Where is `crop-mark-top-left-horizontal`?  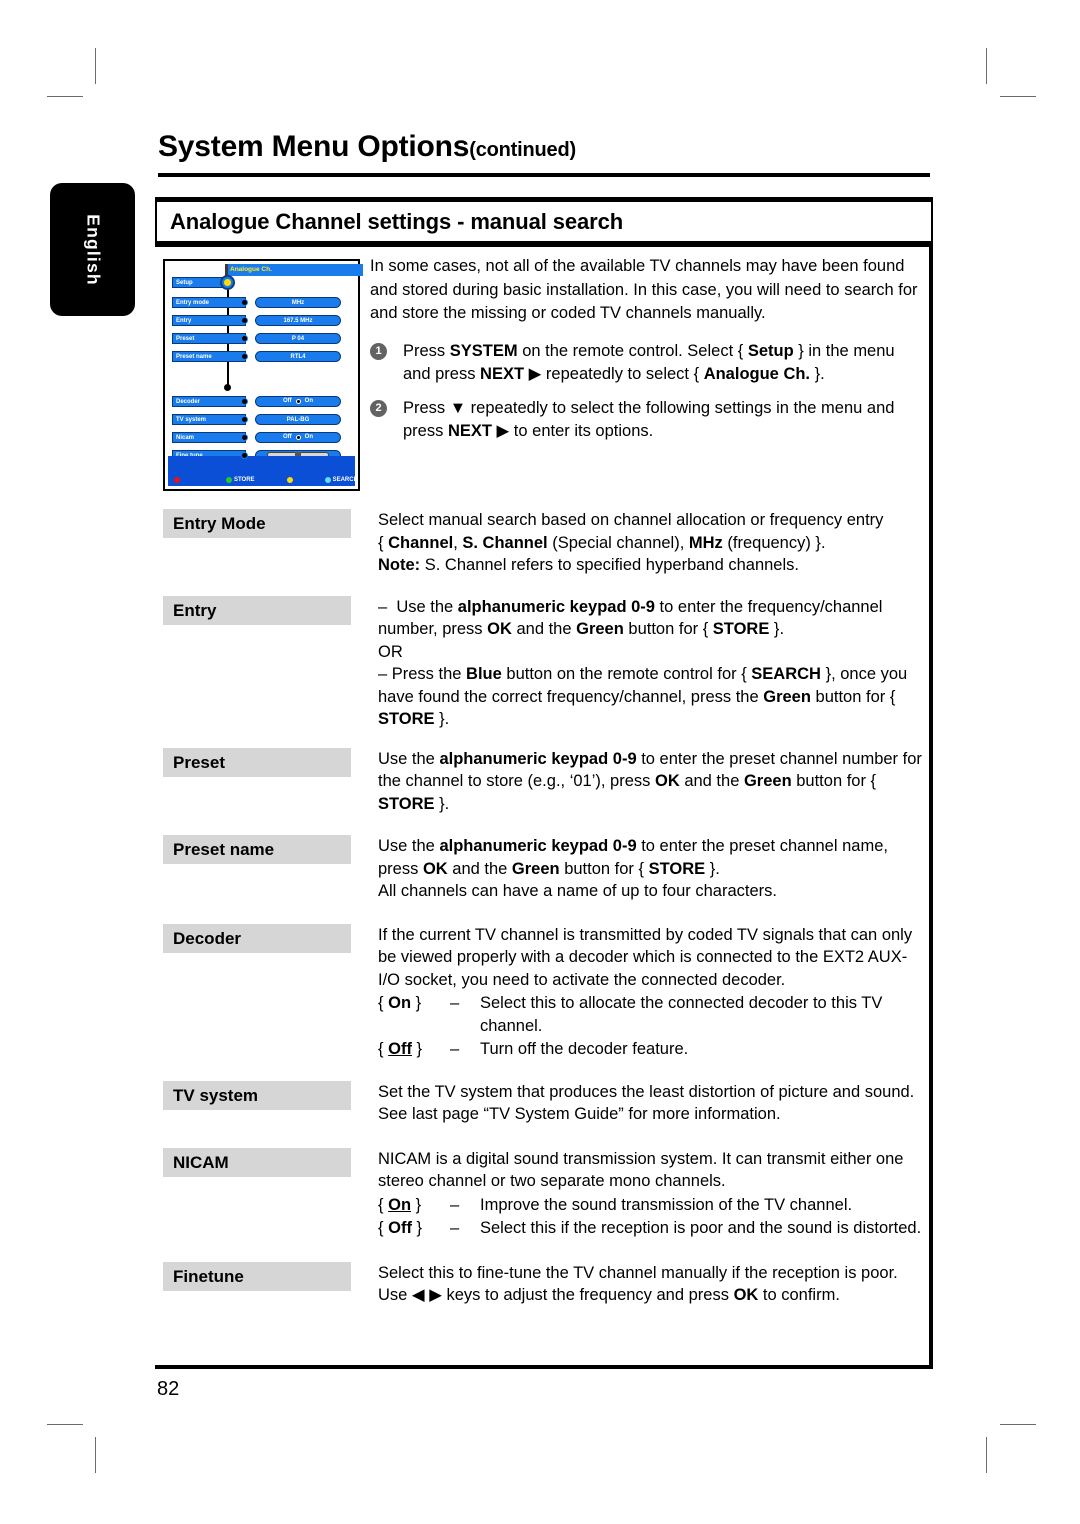 crop-mark-top-left-horizontal is located at coordinates (65, 96).